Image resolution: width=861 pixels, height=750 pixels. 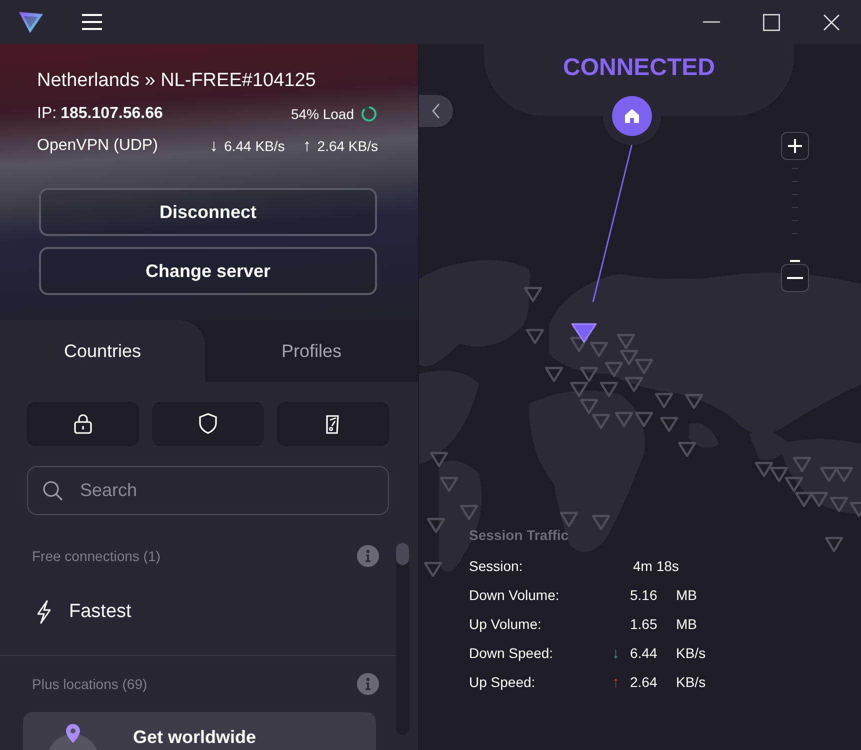 What do you see at coordinates (322, 114) in the screenshot?
I see `load-text: 54% Load` at bounding box center [322, 114].